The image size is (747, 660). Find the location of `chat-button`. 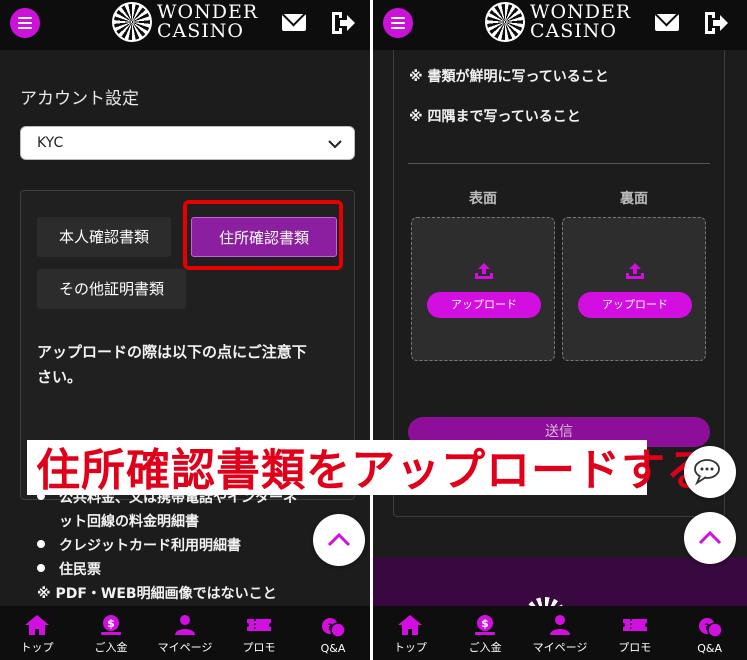

chat-button is located at coordinates (710, 472).